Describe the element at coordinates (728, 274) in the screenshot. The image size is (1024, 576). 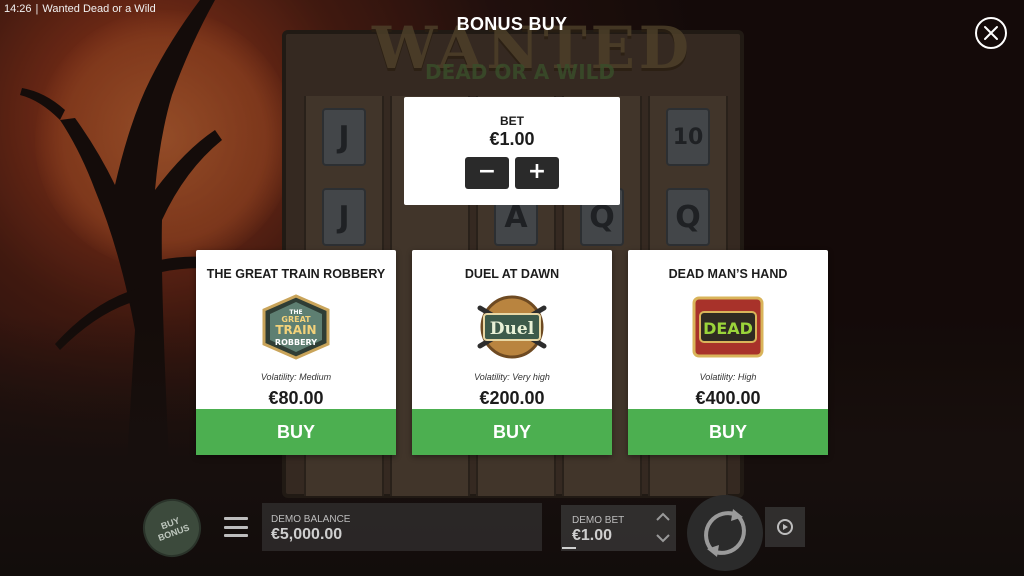
I see `offer-name: DEAD MAN’S HAND` at that location.